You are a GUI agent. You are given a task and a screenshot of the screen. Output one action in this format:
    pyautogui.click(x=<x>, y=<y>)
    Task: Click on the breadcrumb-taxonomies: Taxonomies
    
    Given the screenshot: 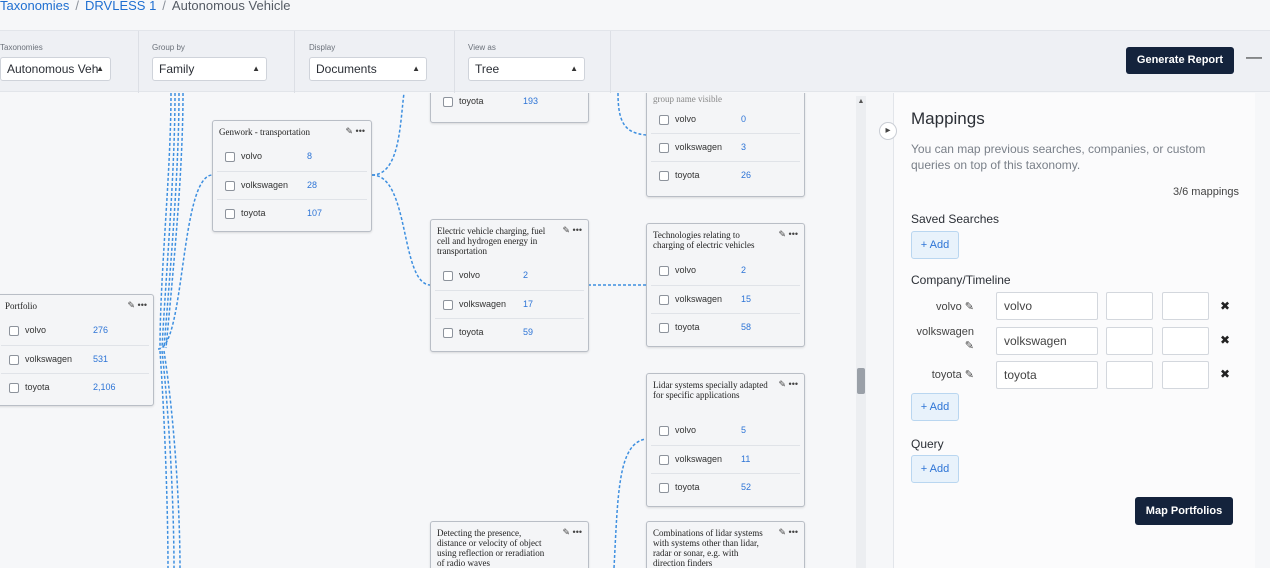 What is the action you would take?
    pyautogui.click(x=34, y=6)
    